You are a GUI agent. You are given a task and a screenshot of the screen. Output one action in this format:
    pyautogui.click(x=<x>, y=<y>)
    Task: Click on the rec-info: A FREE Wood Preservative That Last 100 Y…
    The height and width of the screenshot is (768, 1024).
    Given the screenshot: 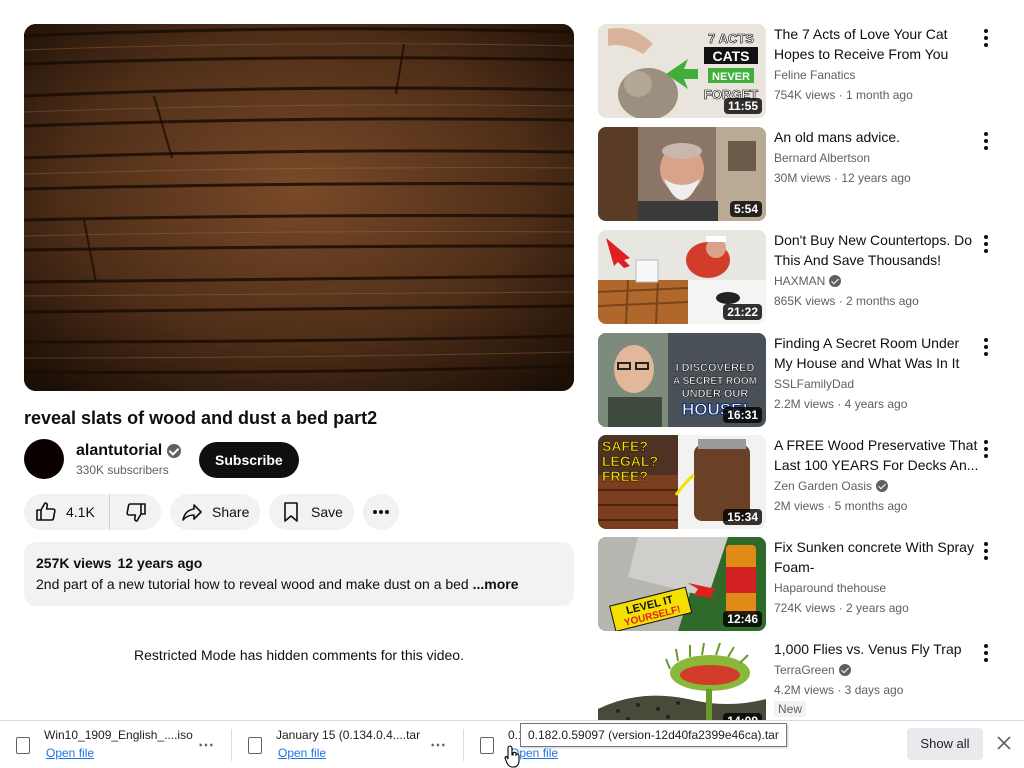 What is the action you would take?
    pyautogui.click(x=877, y=475)
    